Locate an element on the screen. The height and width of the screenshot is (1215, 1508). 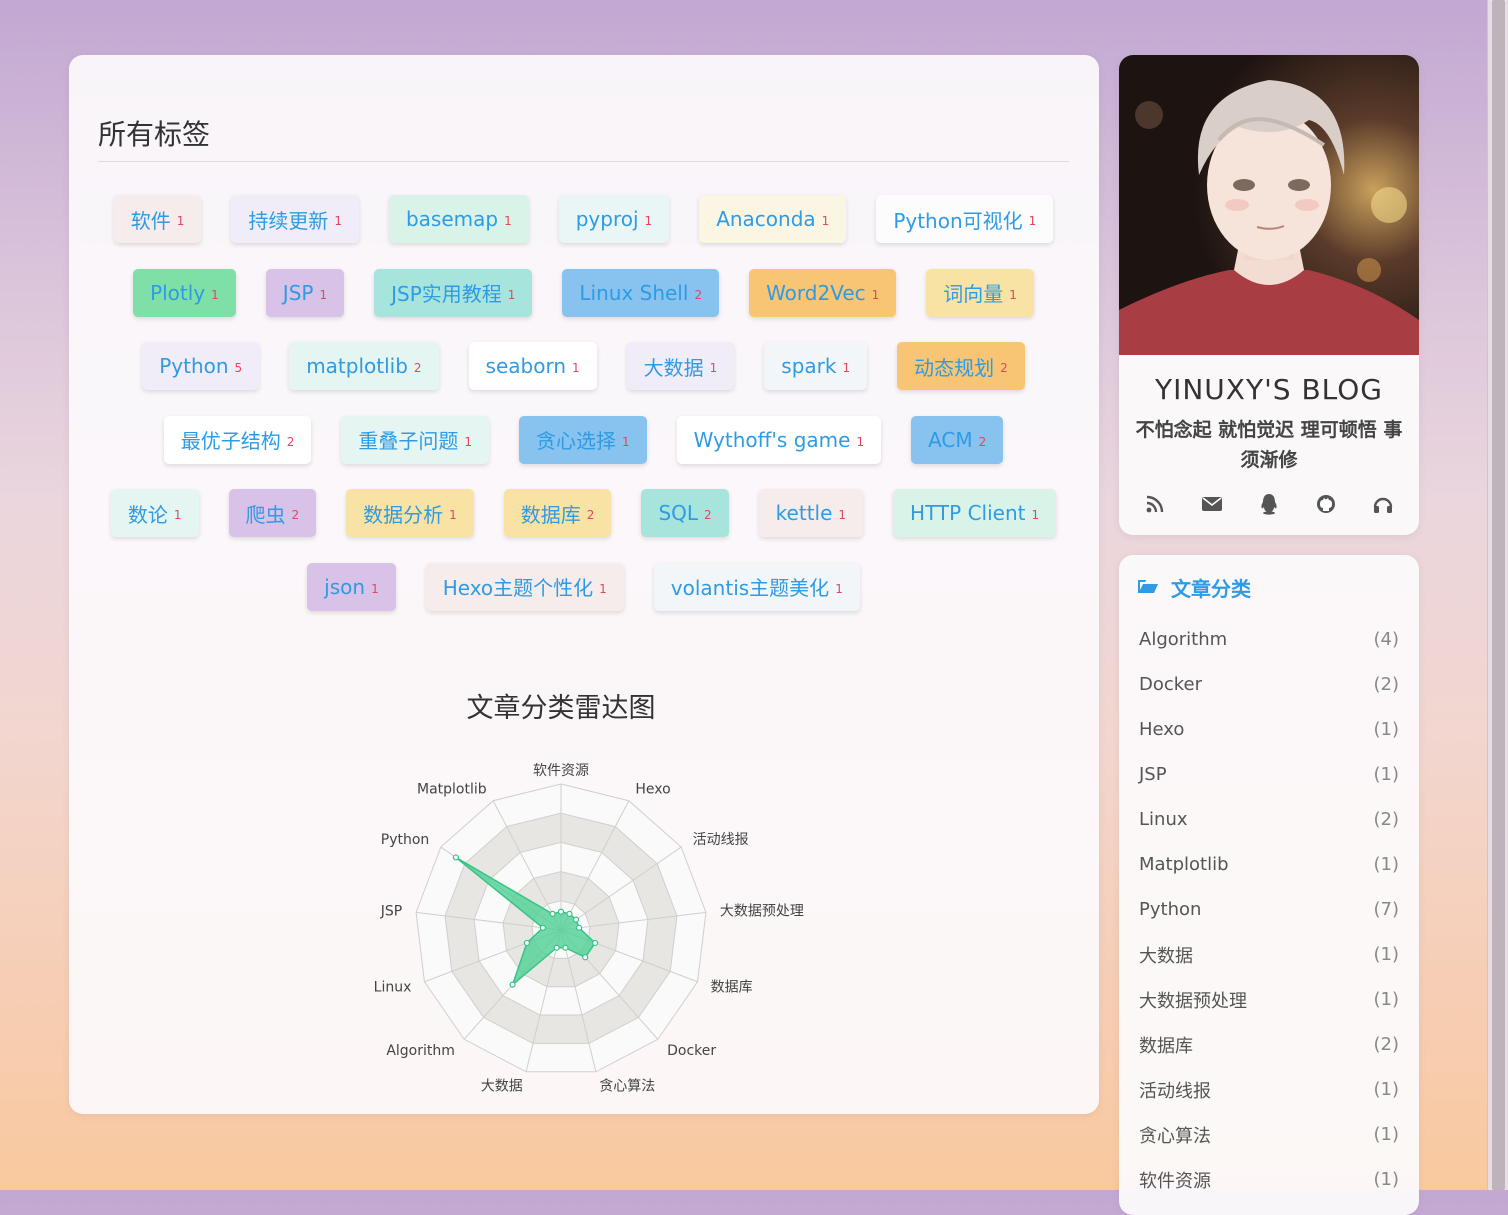
page-scrollbar-thumb is located at coordinates (1498, 595).